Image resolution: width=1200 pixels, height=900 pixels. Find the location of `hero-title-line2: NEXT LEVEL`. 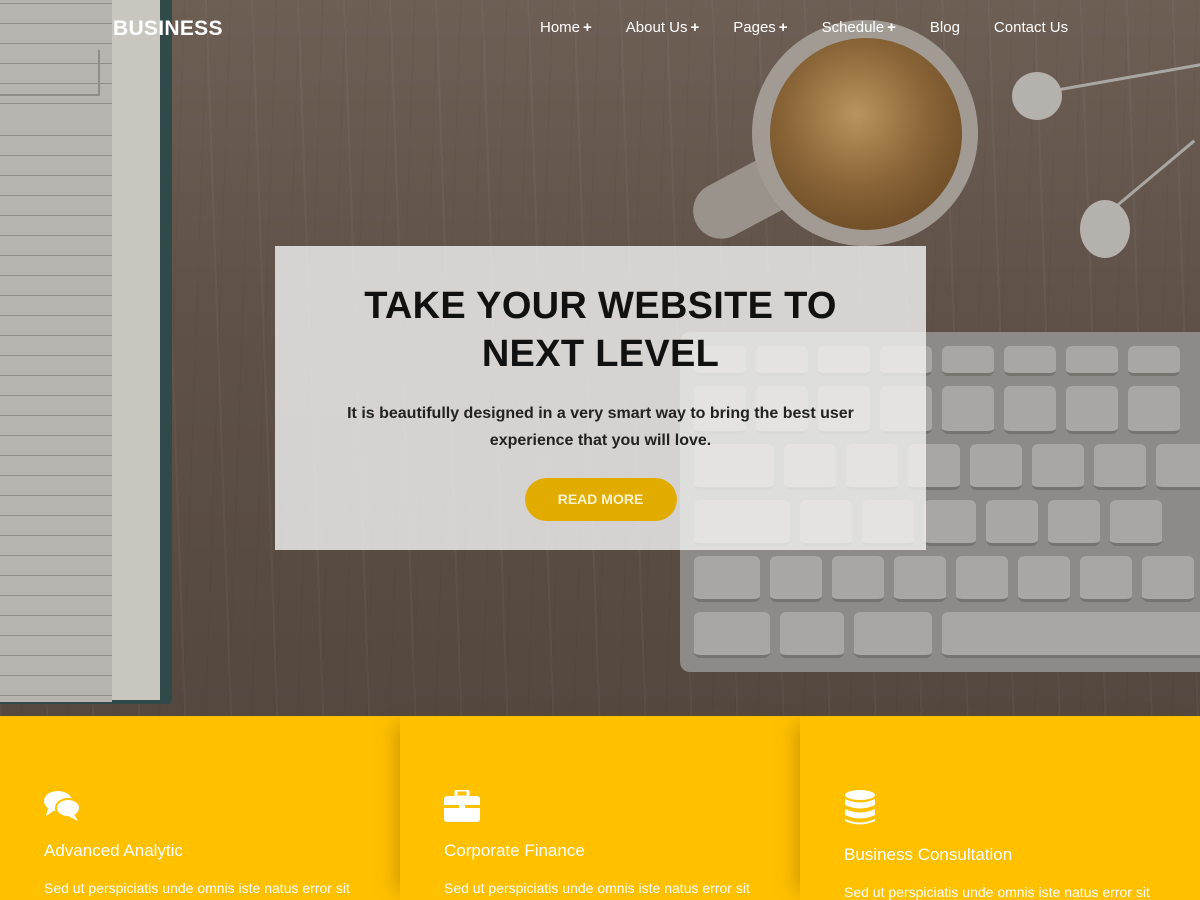

hero-title-line2: NEXT LEVEL is located at coordinates (600, 354).